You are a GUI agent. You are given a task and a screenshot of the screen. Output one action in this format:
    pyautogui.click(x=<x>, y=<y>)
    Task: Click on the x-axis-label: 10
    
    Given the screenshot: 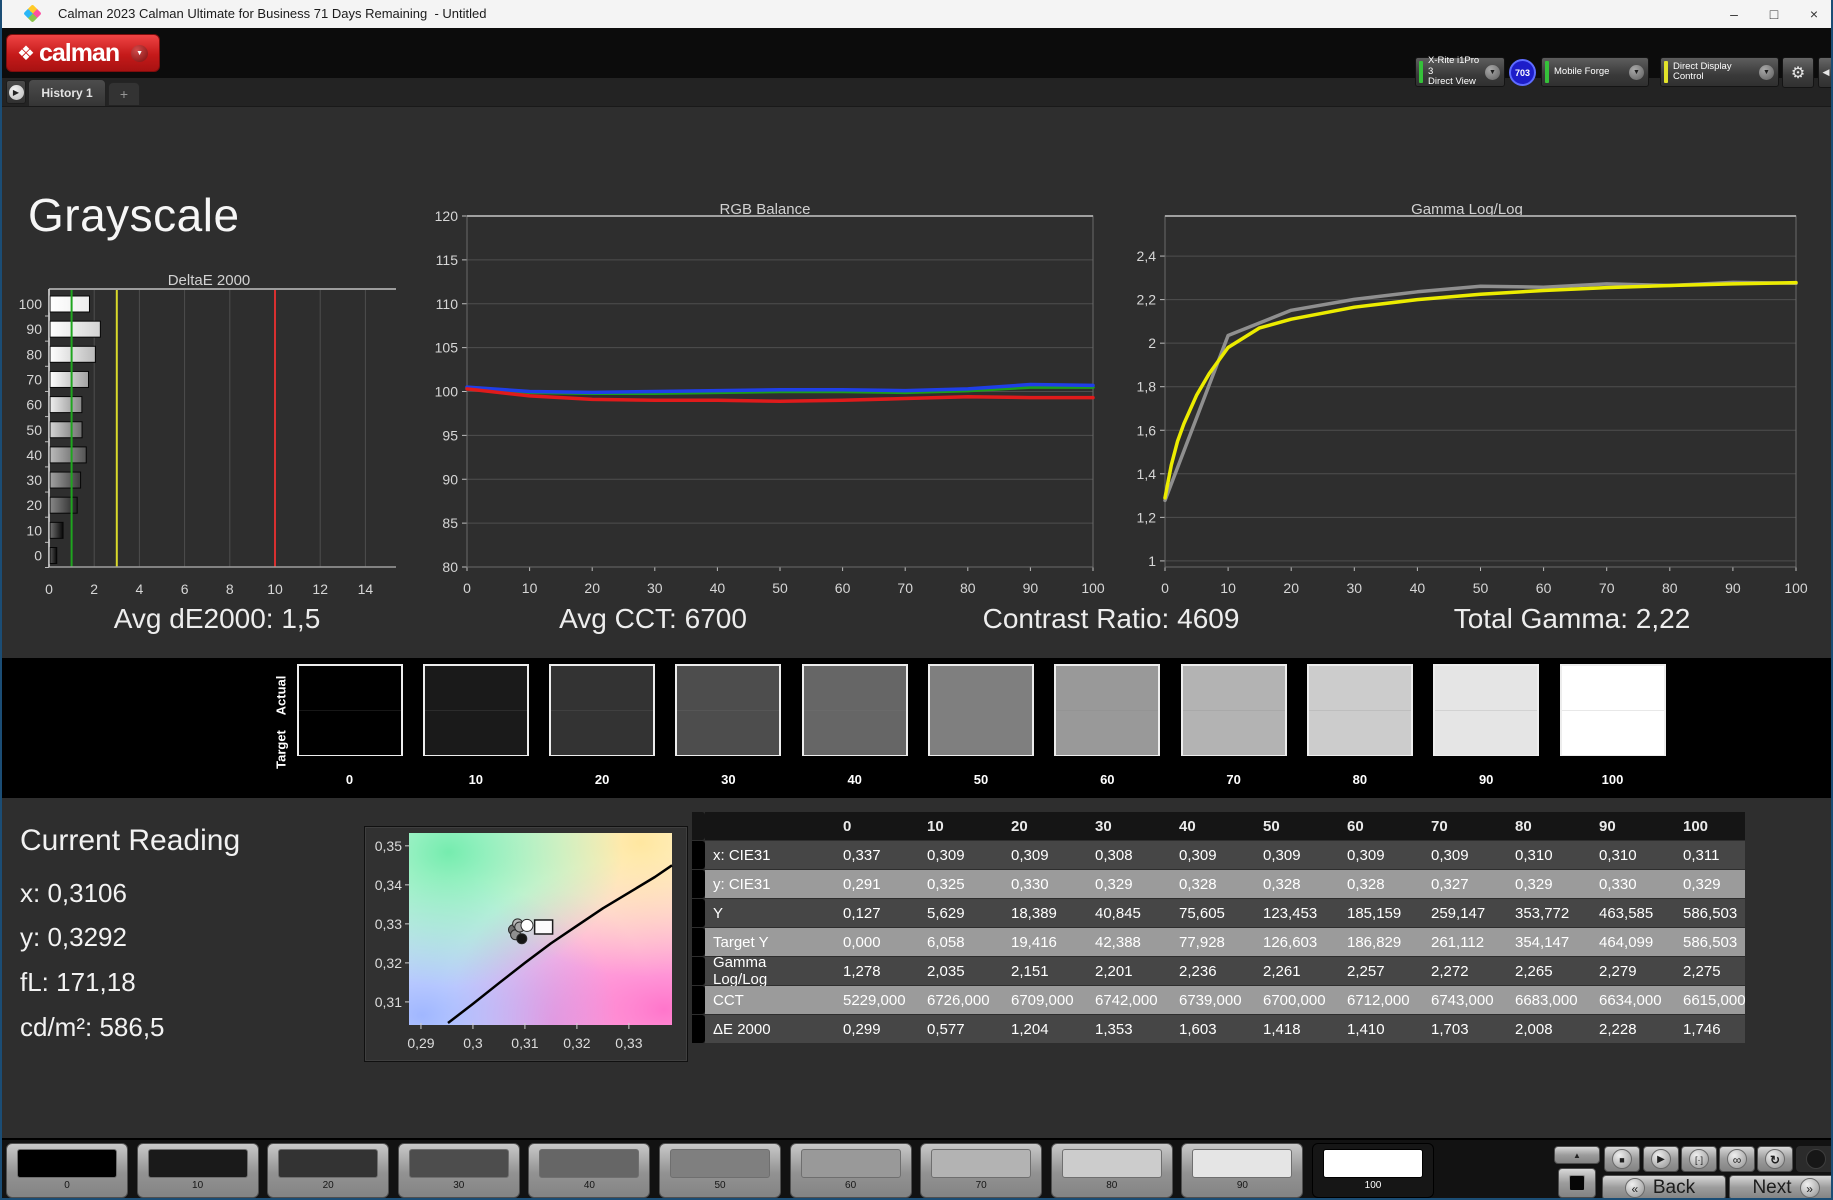 What is the action you would take?
    pyautogui.click(x=530, y=587)
    